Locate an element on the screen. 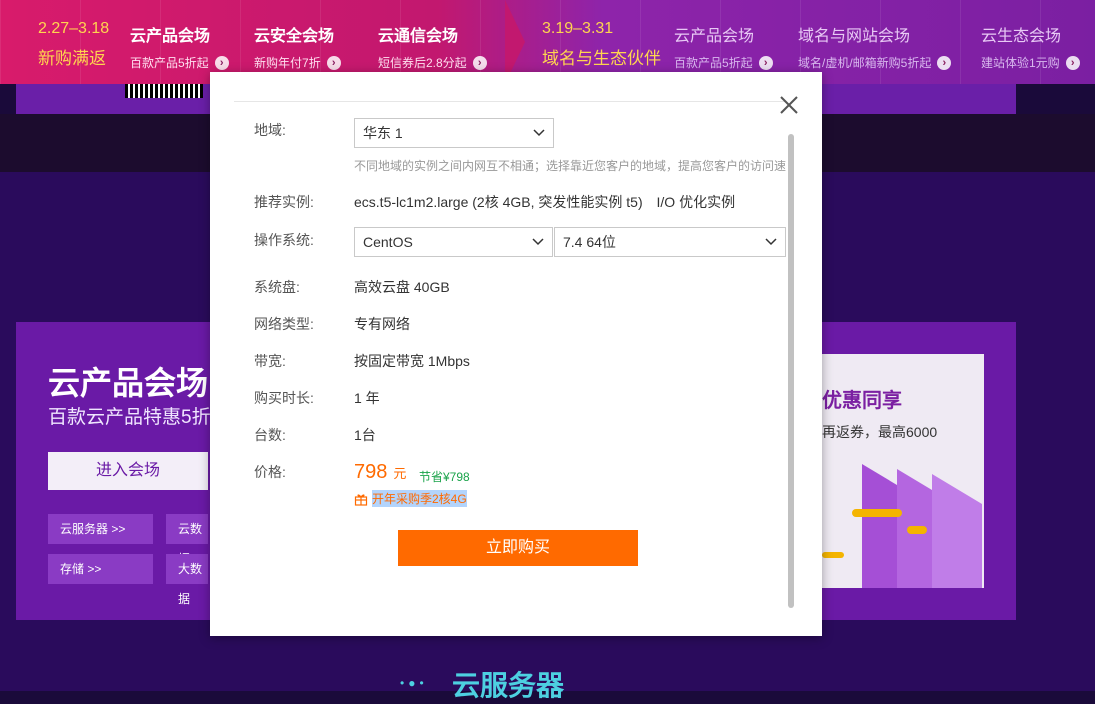  duration-value: 1 年 is located at coordinates (367, 398).